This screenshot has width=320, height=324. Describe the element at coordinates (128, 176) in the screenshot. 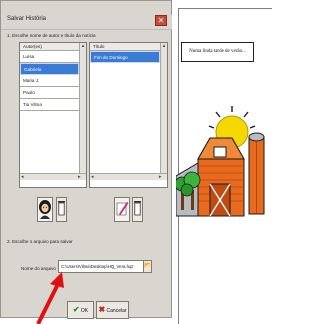

I see `title-list-hscrollbar: ◂ ▸` at that location.